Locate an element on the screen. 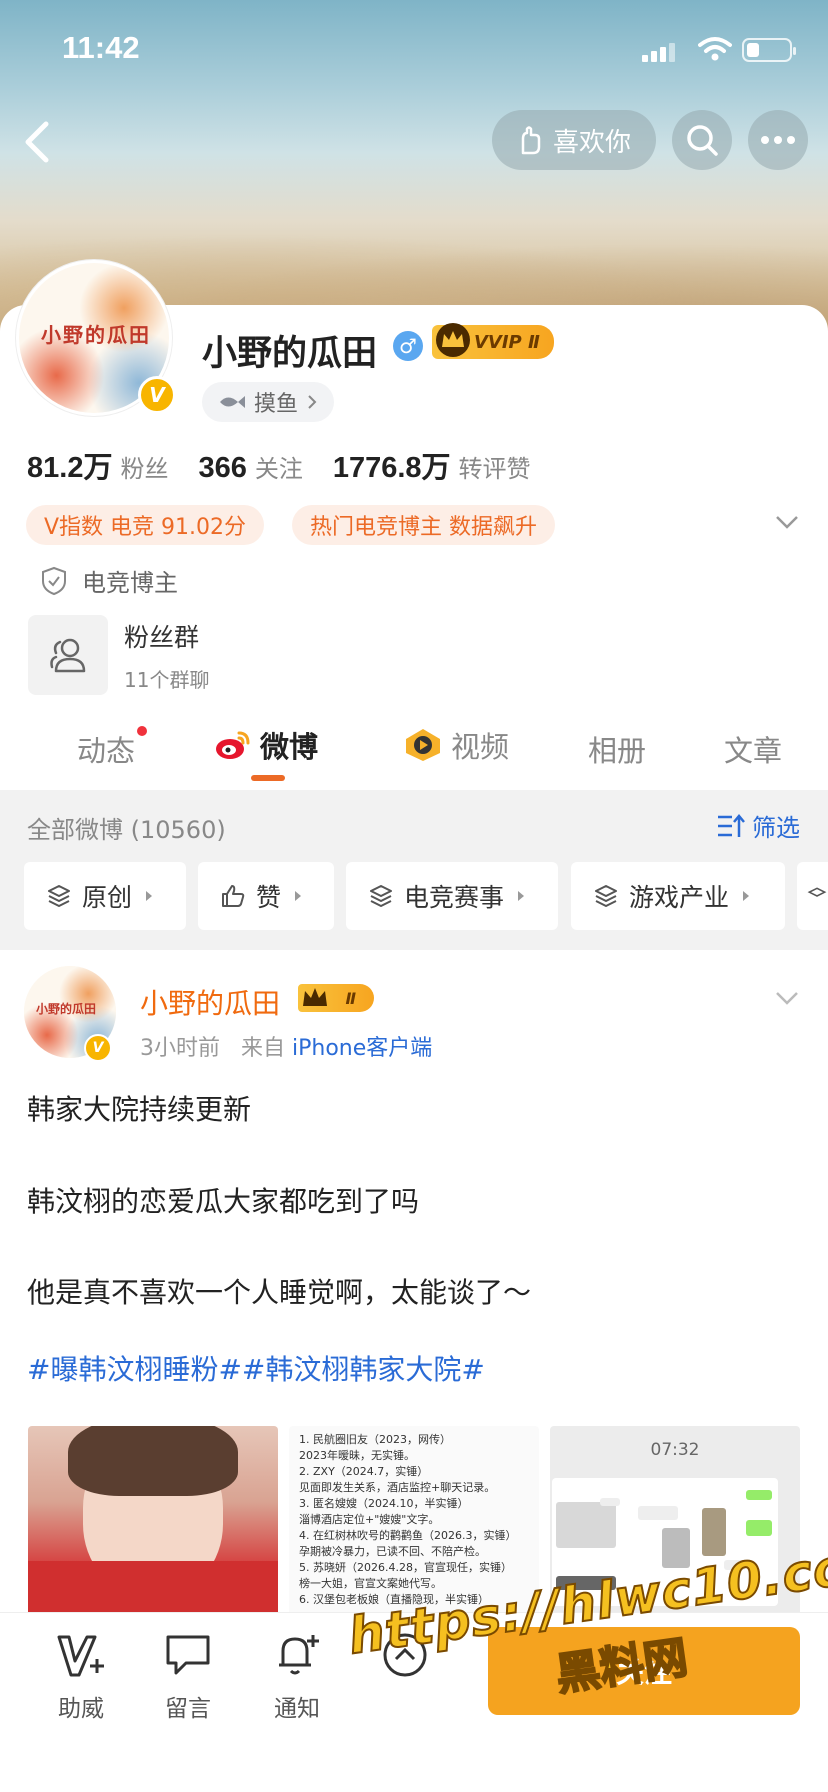  weibo-logo-icon is located at coordinates (233, 745).